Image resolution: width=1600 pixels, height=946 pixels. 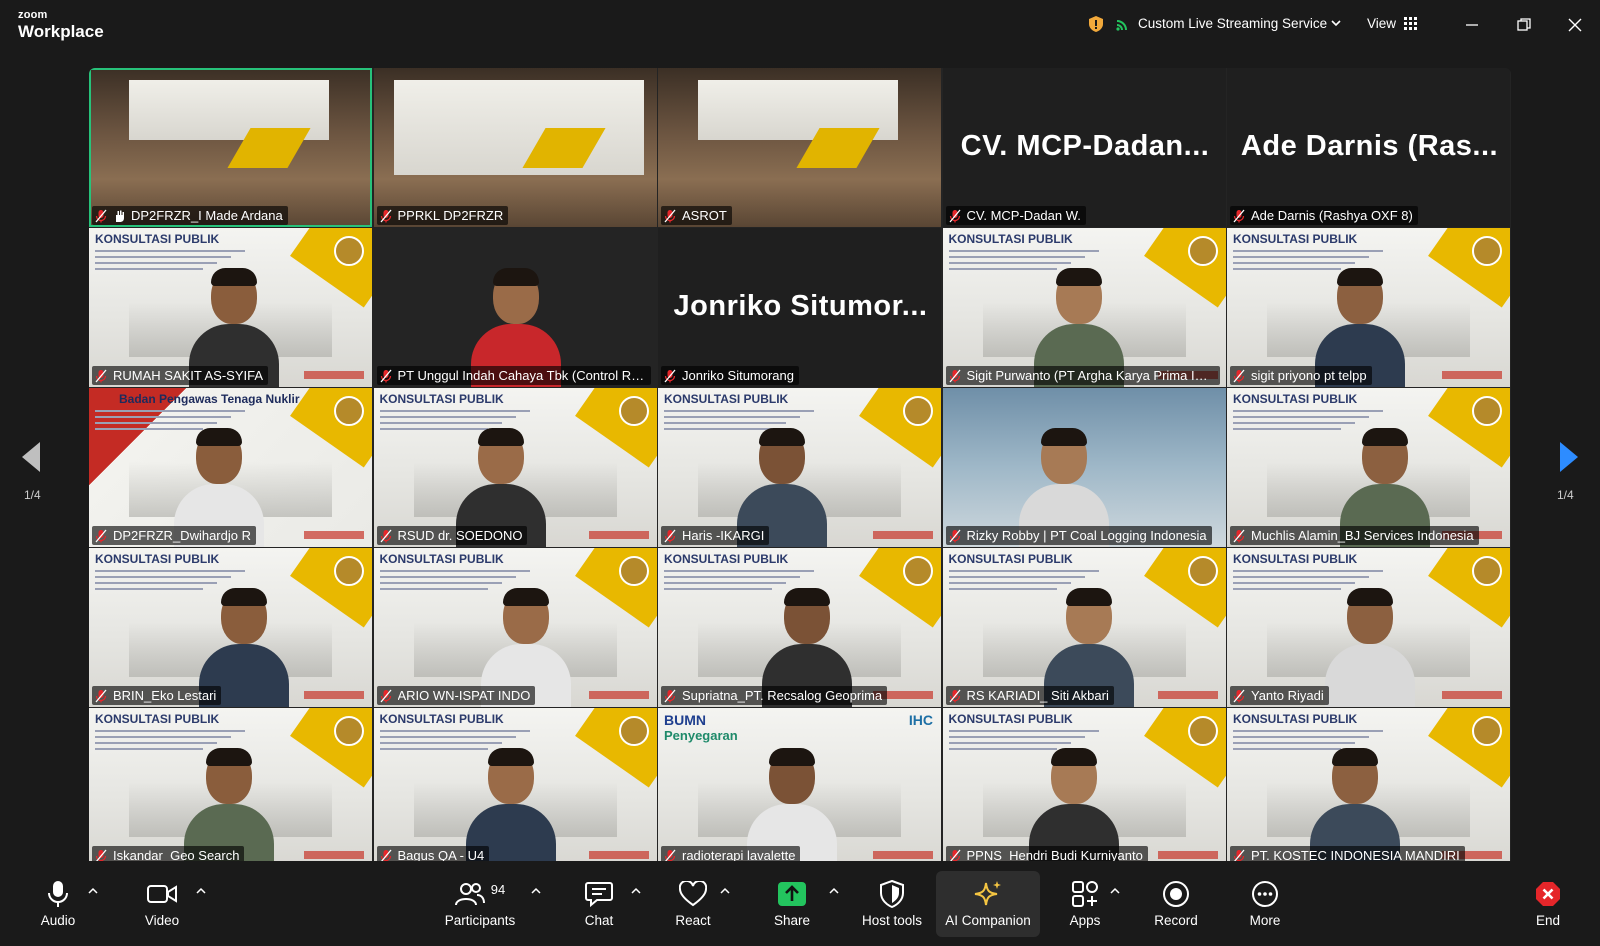 I want to click on restore-button, so click(x=1524, y=25).